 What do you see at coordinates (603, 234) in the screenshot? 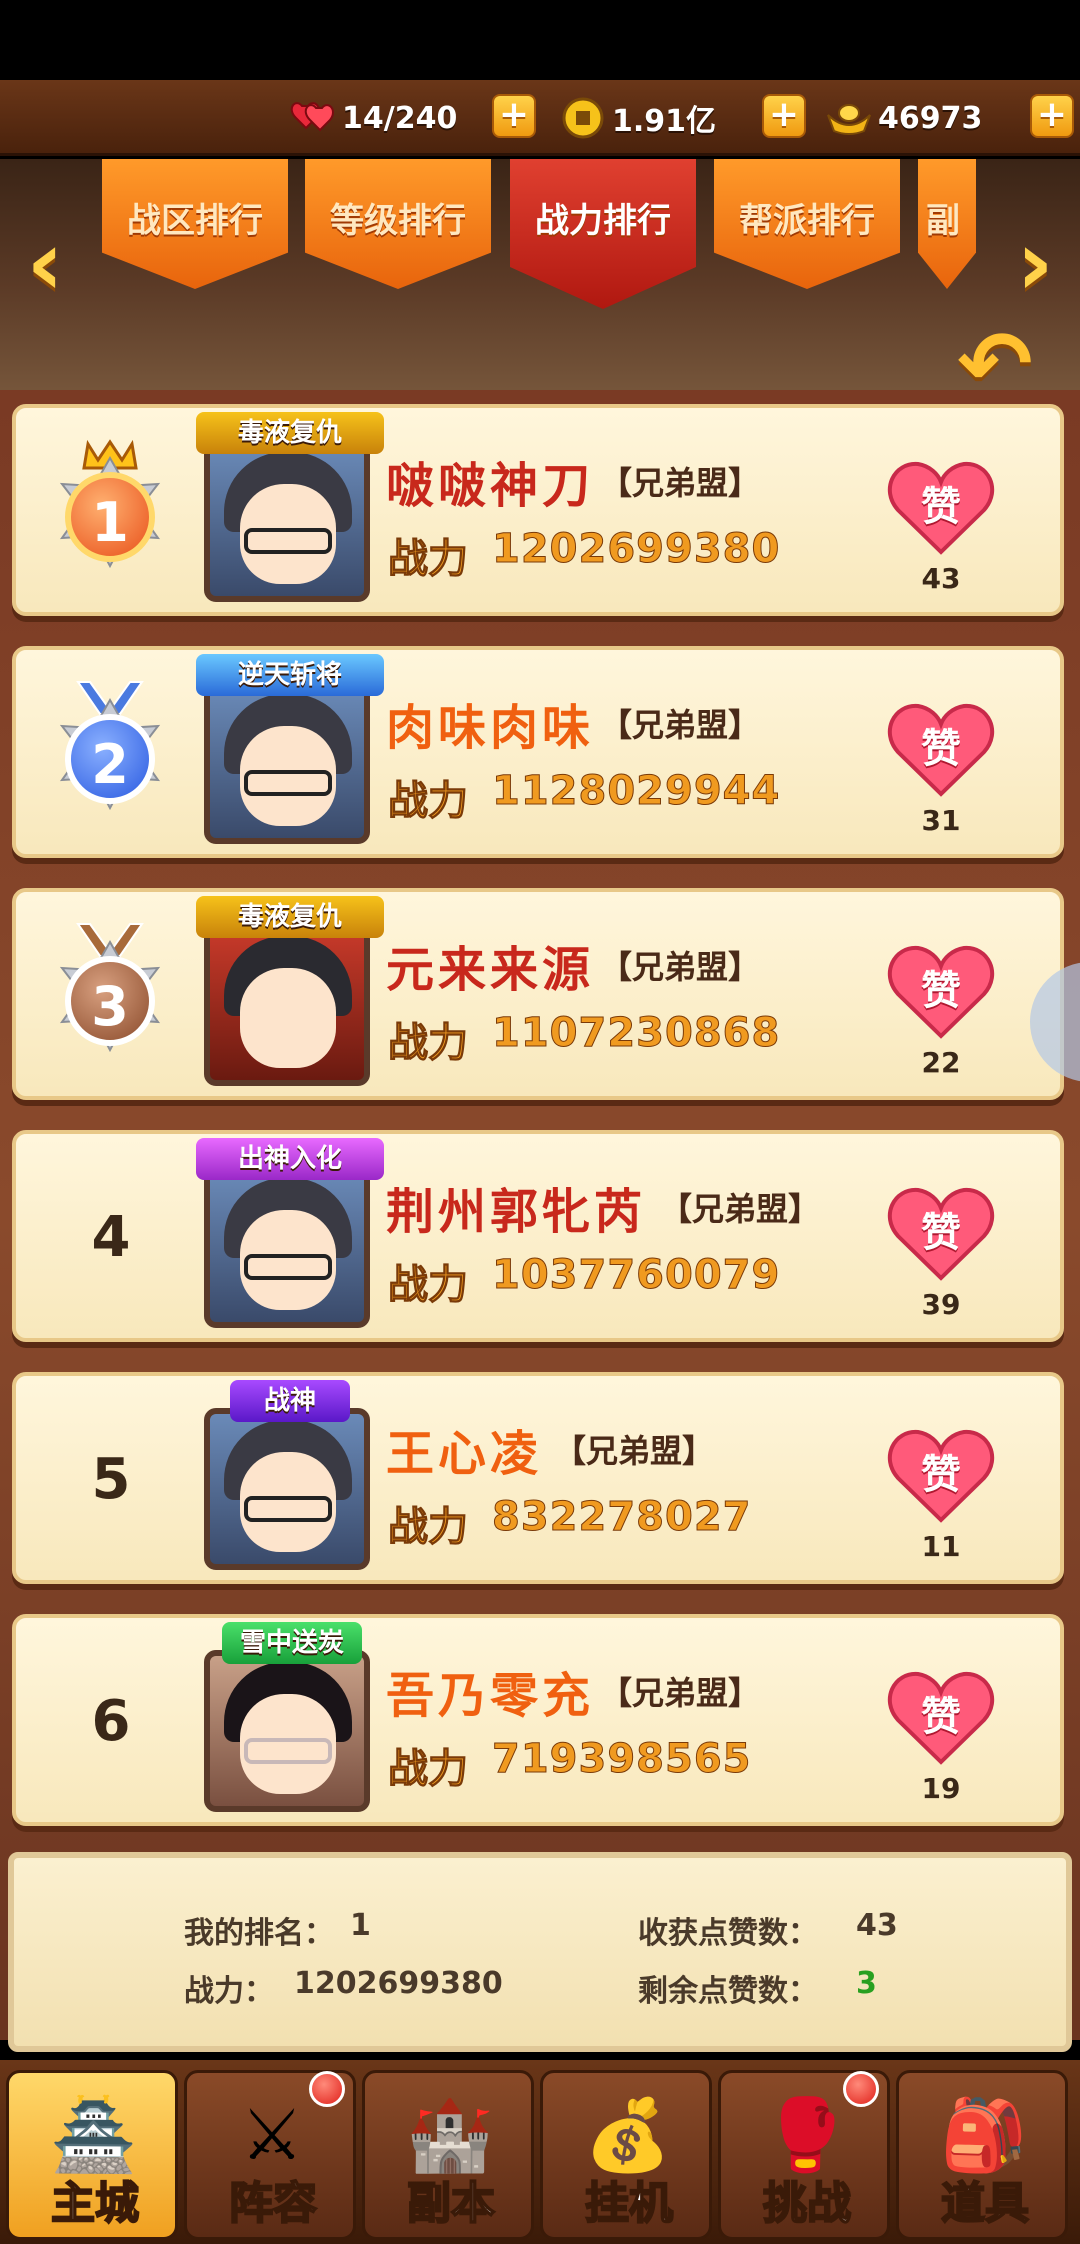
I see `tab-power-ranking: 战力排行` at bounding box center [603, 234].